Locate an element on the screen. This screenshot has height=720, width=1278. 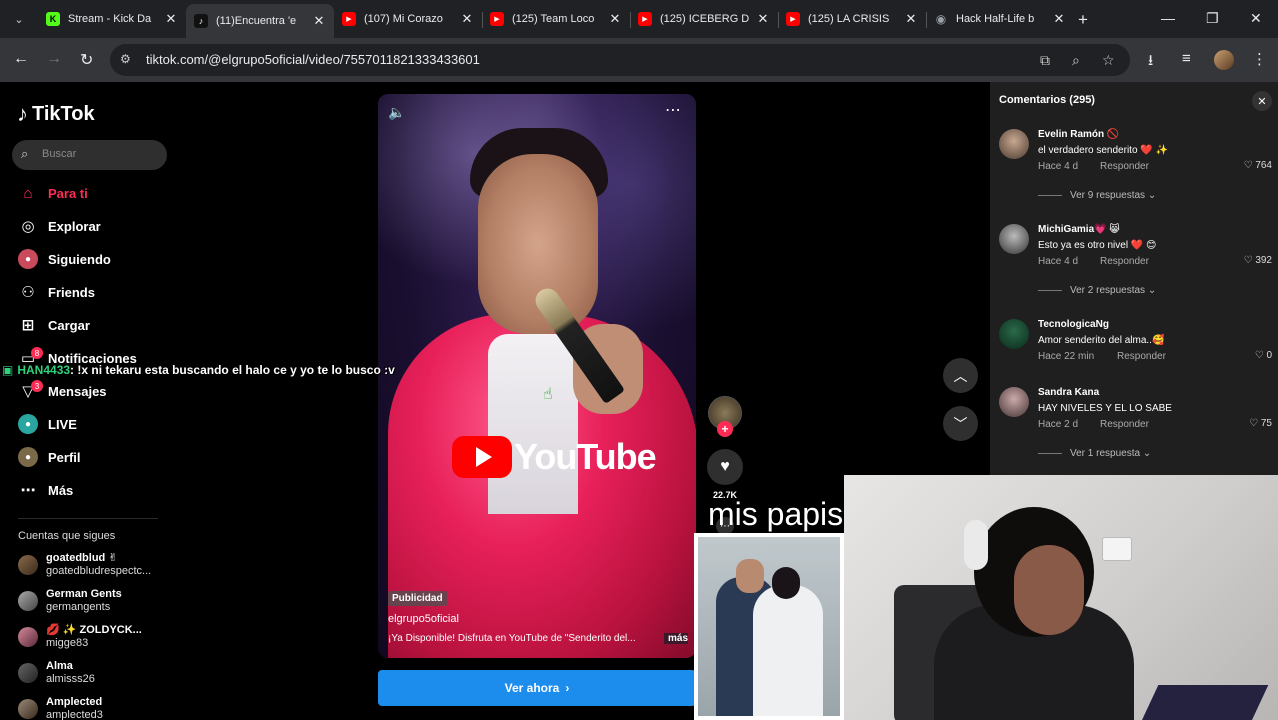
restore-icon: ❐ is located at coordinates (1212, 18).